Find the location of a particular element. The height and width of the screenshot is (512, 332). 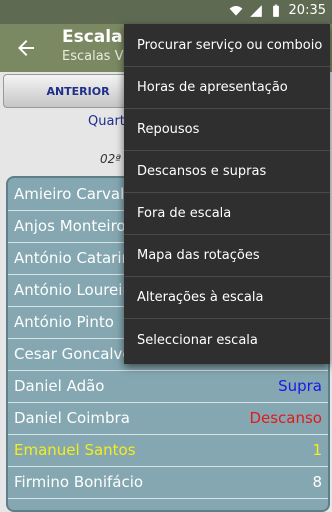

battery-icon is located at coordinates (275, 10).